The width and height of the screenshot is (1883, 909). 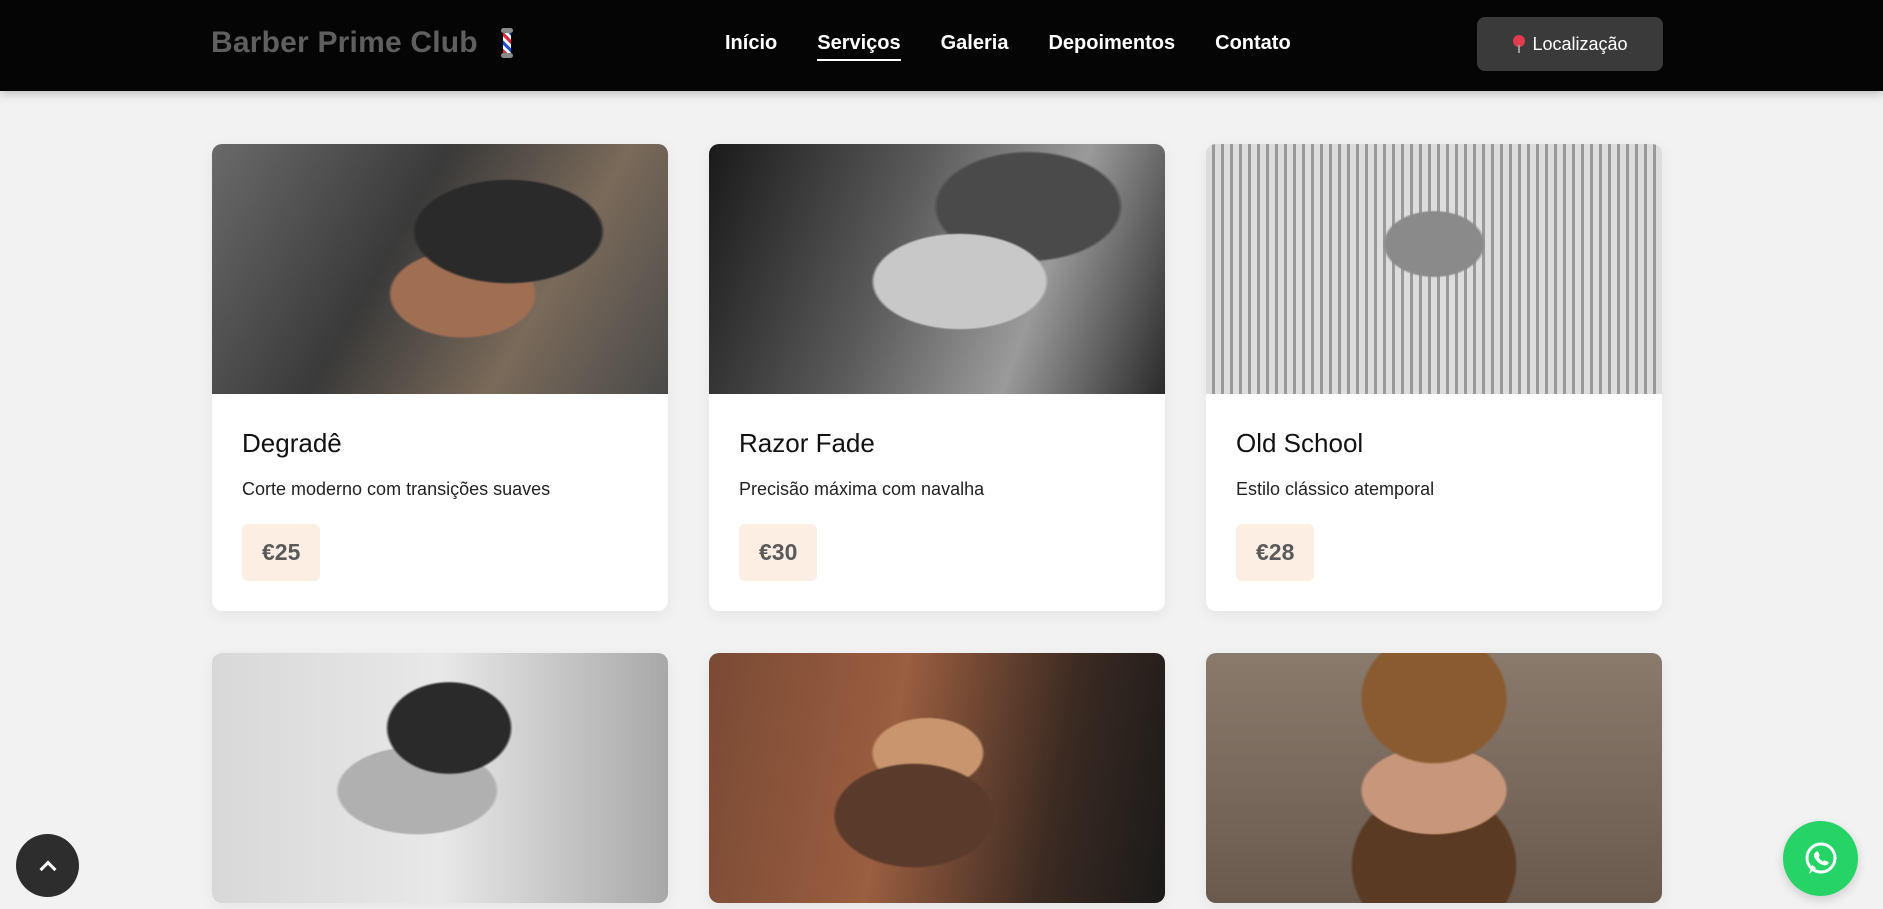 I want to click on service-description: Estilo clássico atemporal, so click(x=1335, y=489).